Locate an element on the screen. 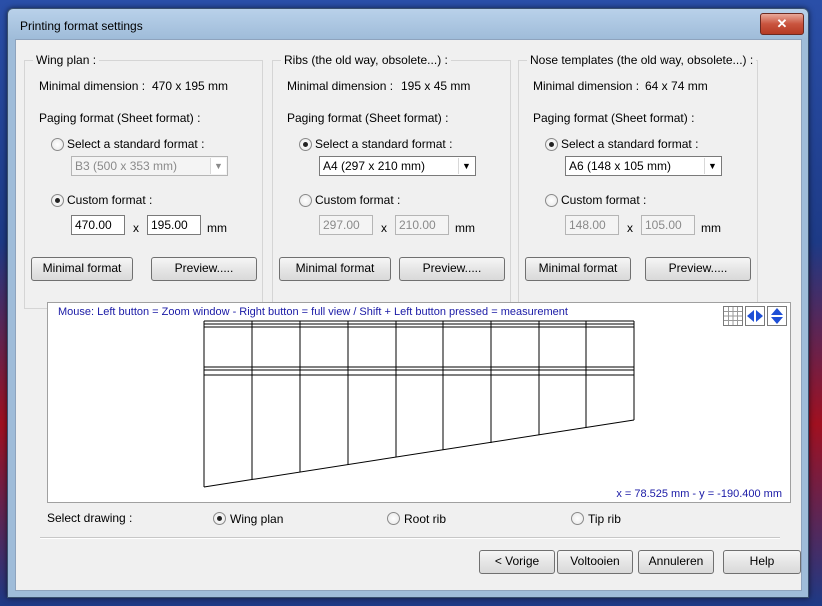 This screenshot has height=606, width=822. coordinates-readout: x = 78.525 mm - y = -190.400 mm is located at coordinates (699, 494).